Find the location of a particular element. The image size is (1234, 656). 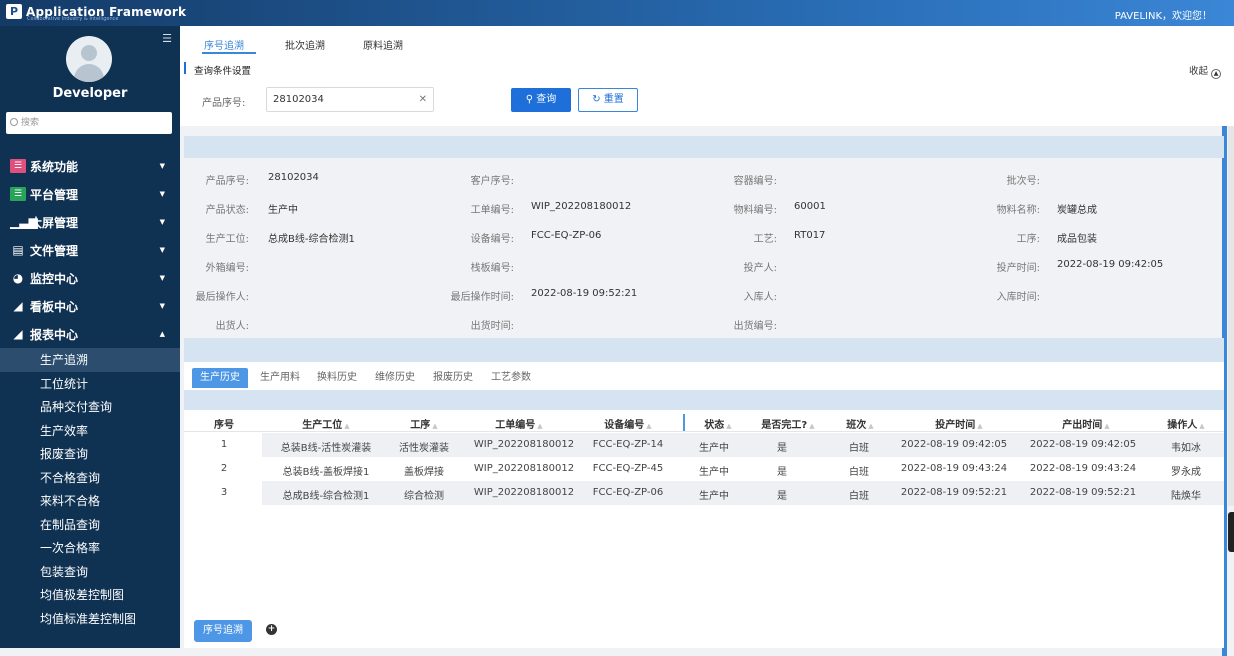

col-header-process: 工序 ▲ is located at coordinates (424, 423).